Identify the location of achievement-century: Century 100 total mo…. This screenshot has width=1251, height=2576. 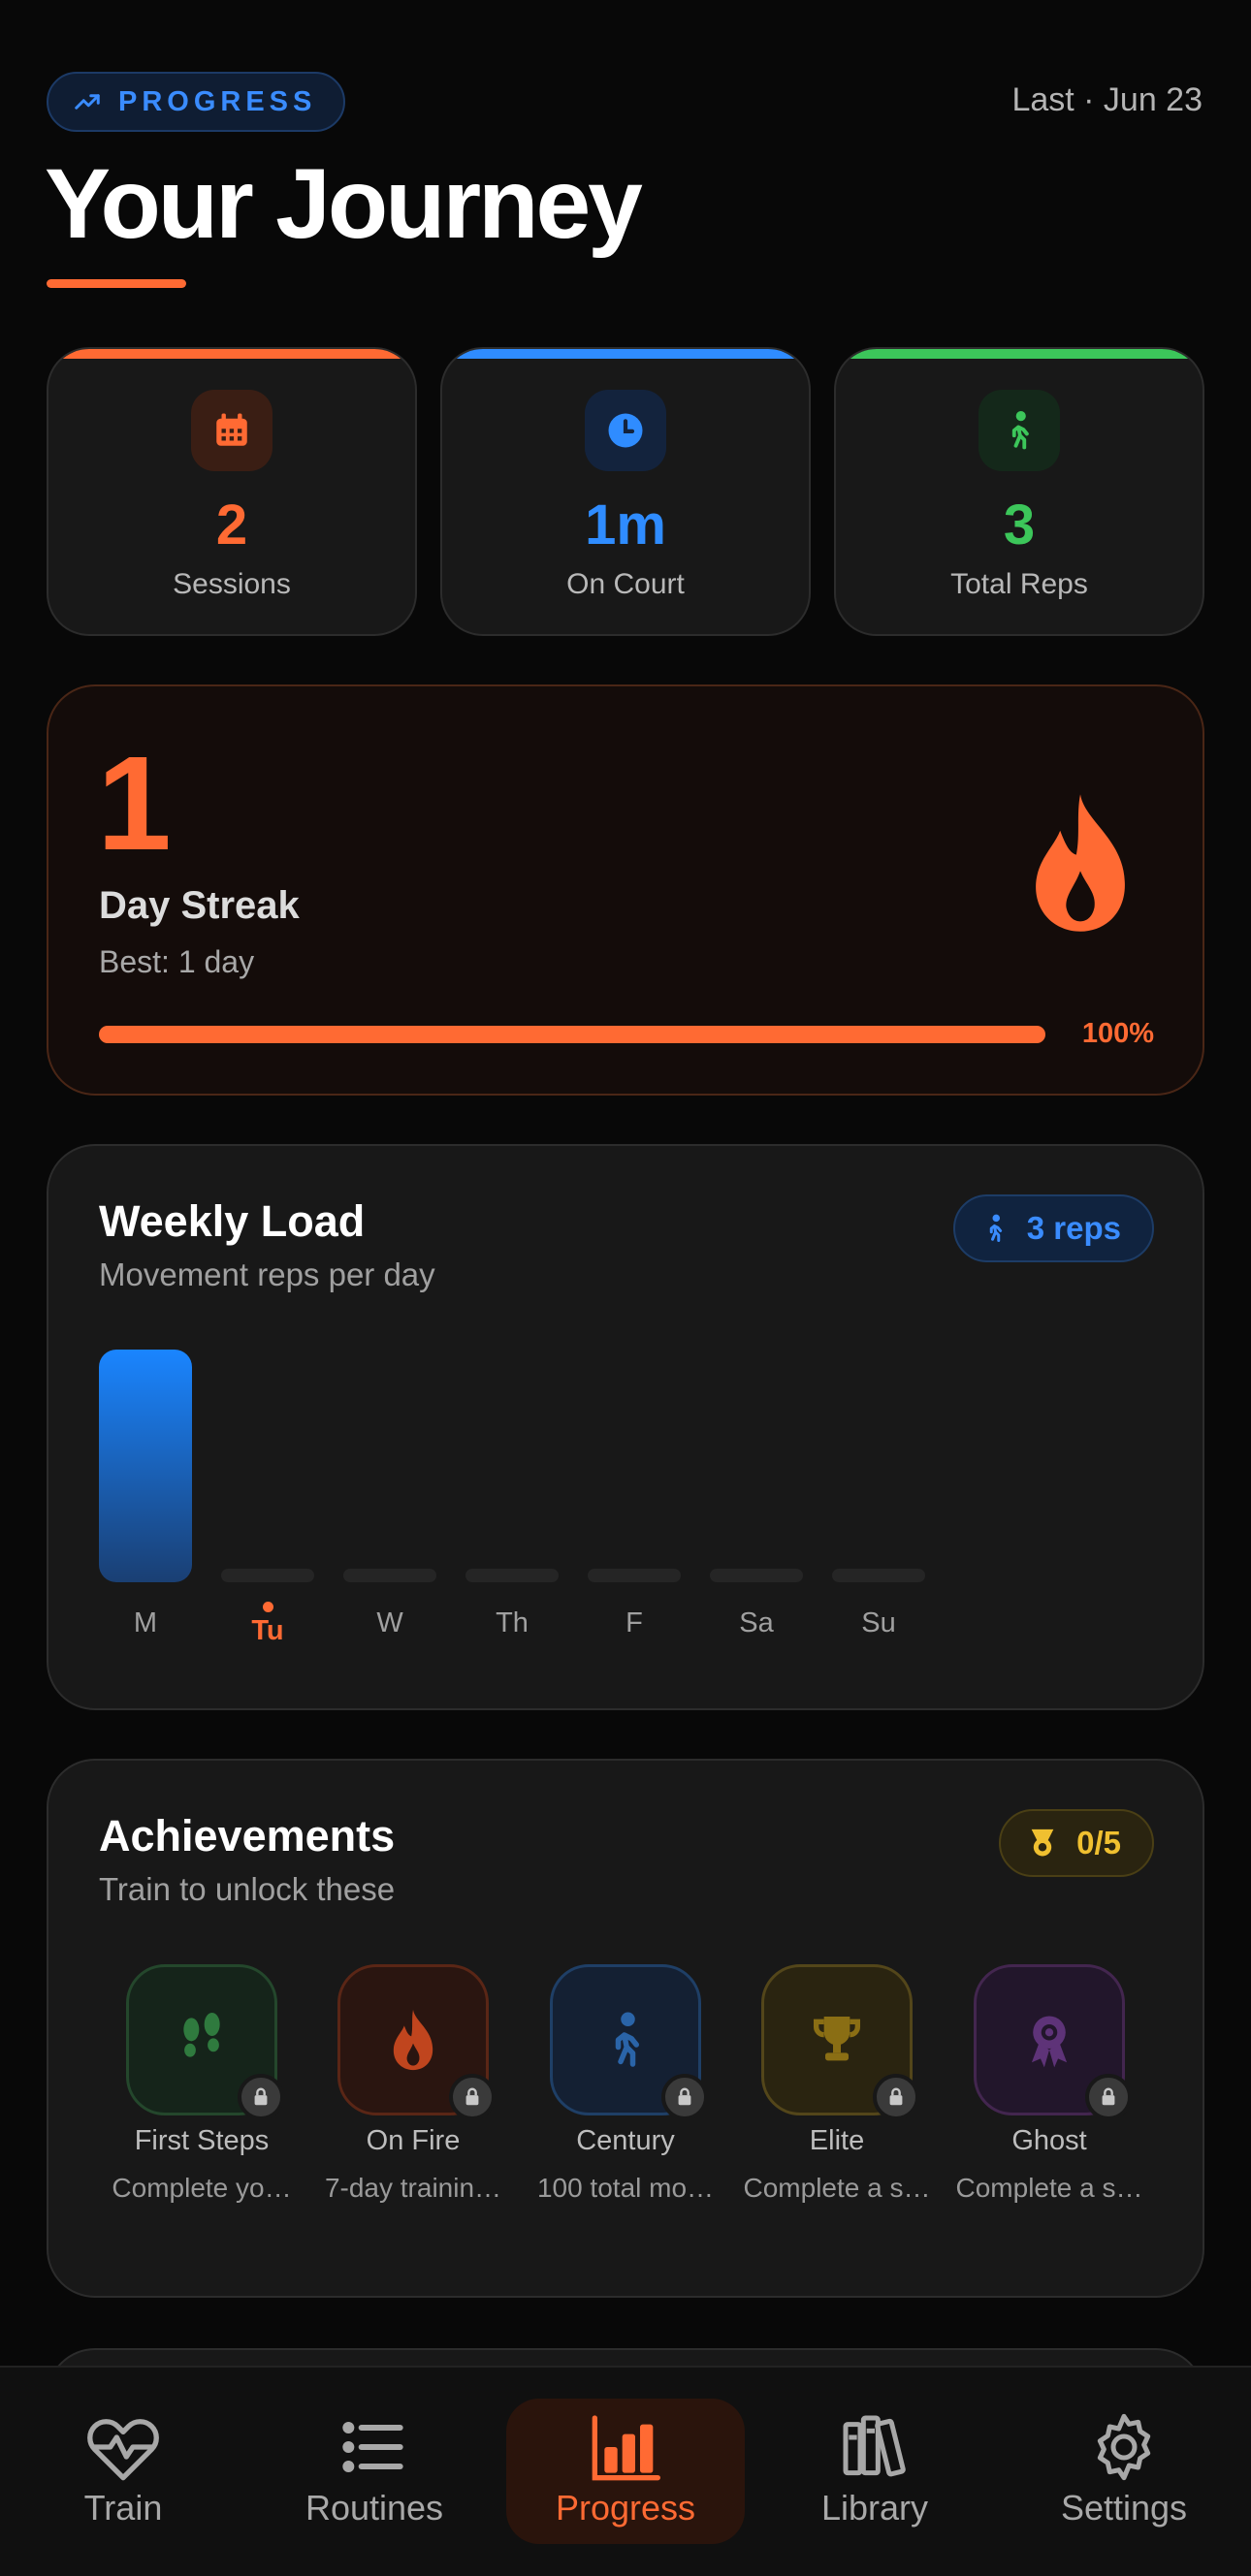
(625, 2084).